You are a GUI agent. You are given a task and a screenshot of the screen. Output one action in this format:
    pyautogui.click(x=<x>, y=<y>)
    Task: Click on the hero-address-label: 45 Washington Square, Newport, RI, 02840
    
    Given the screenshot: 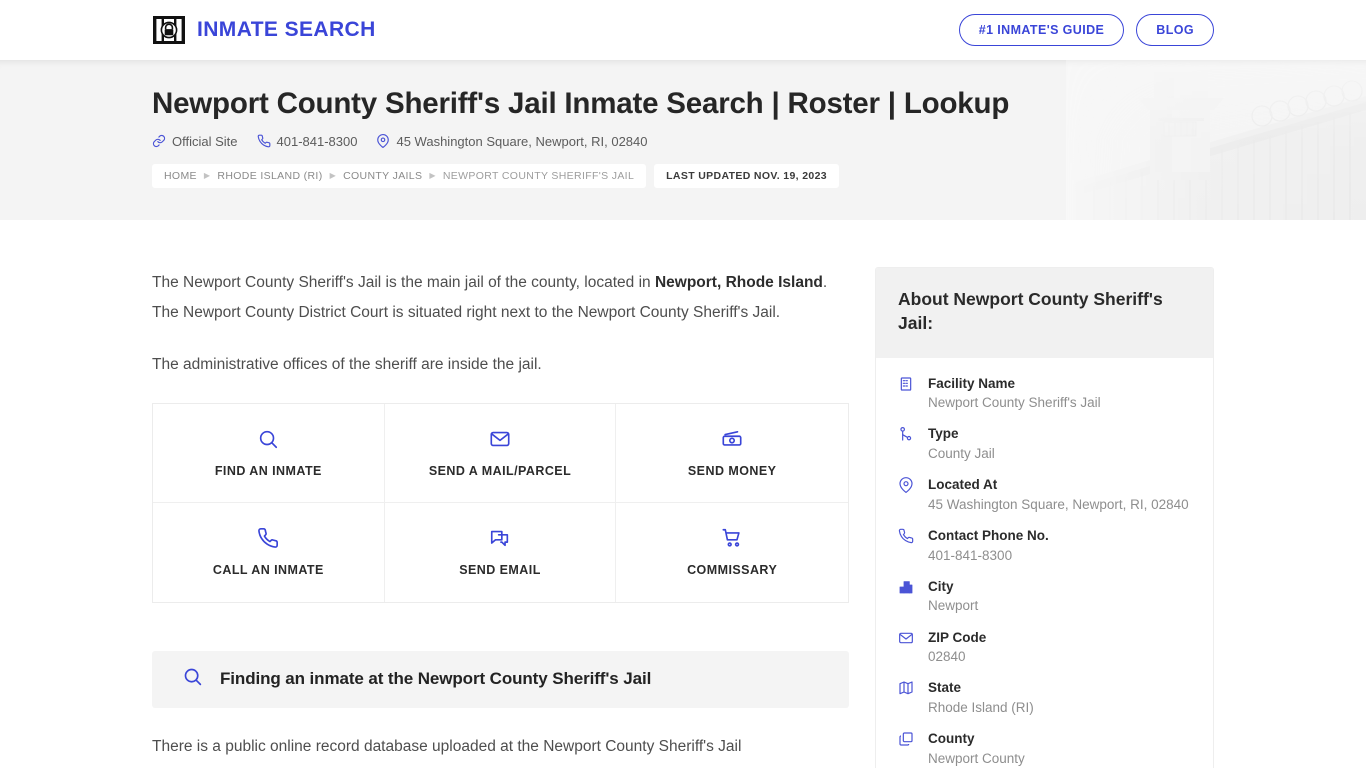 What is the action you would take?
    pyautogui.click(x=522, y=141)
    